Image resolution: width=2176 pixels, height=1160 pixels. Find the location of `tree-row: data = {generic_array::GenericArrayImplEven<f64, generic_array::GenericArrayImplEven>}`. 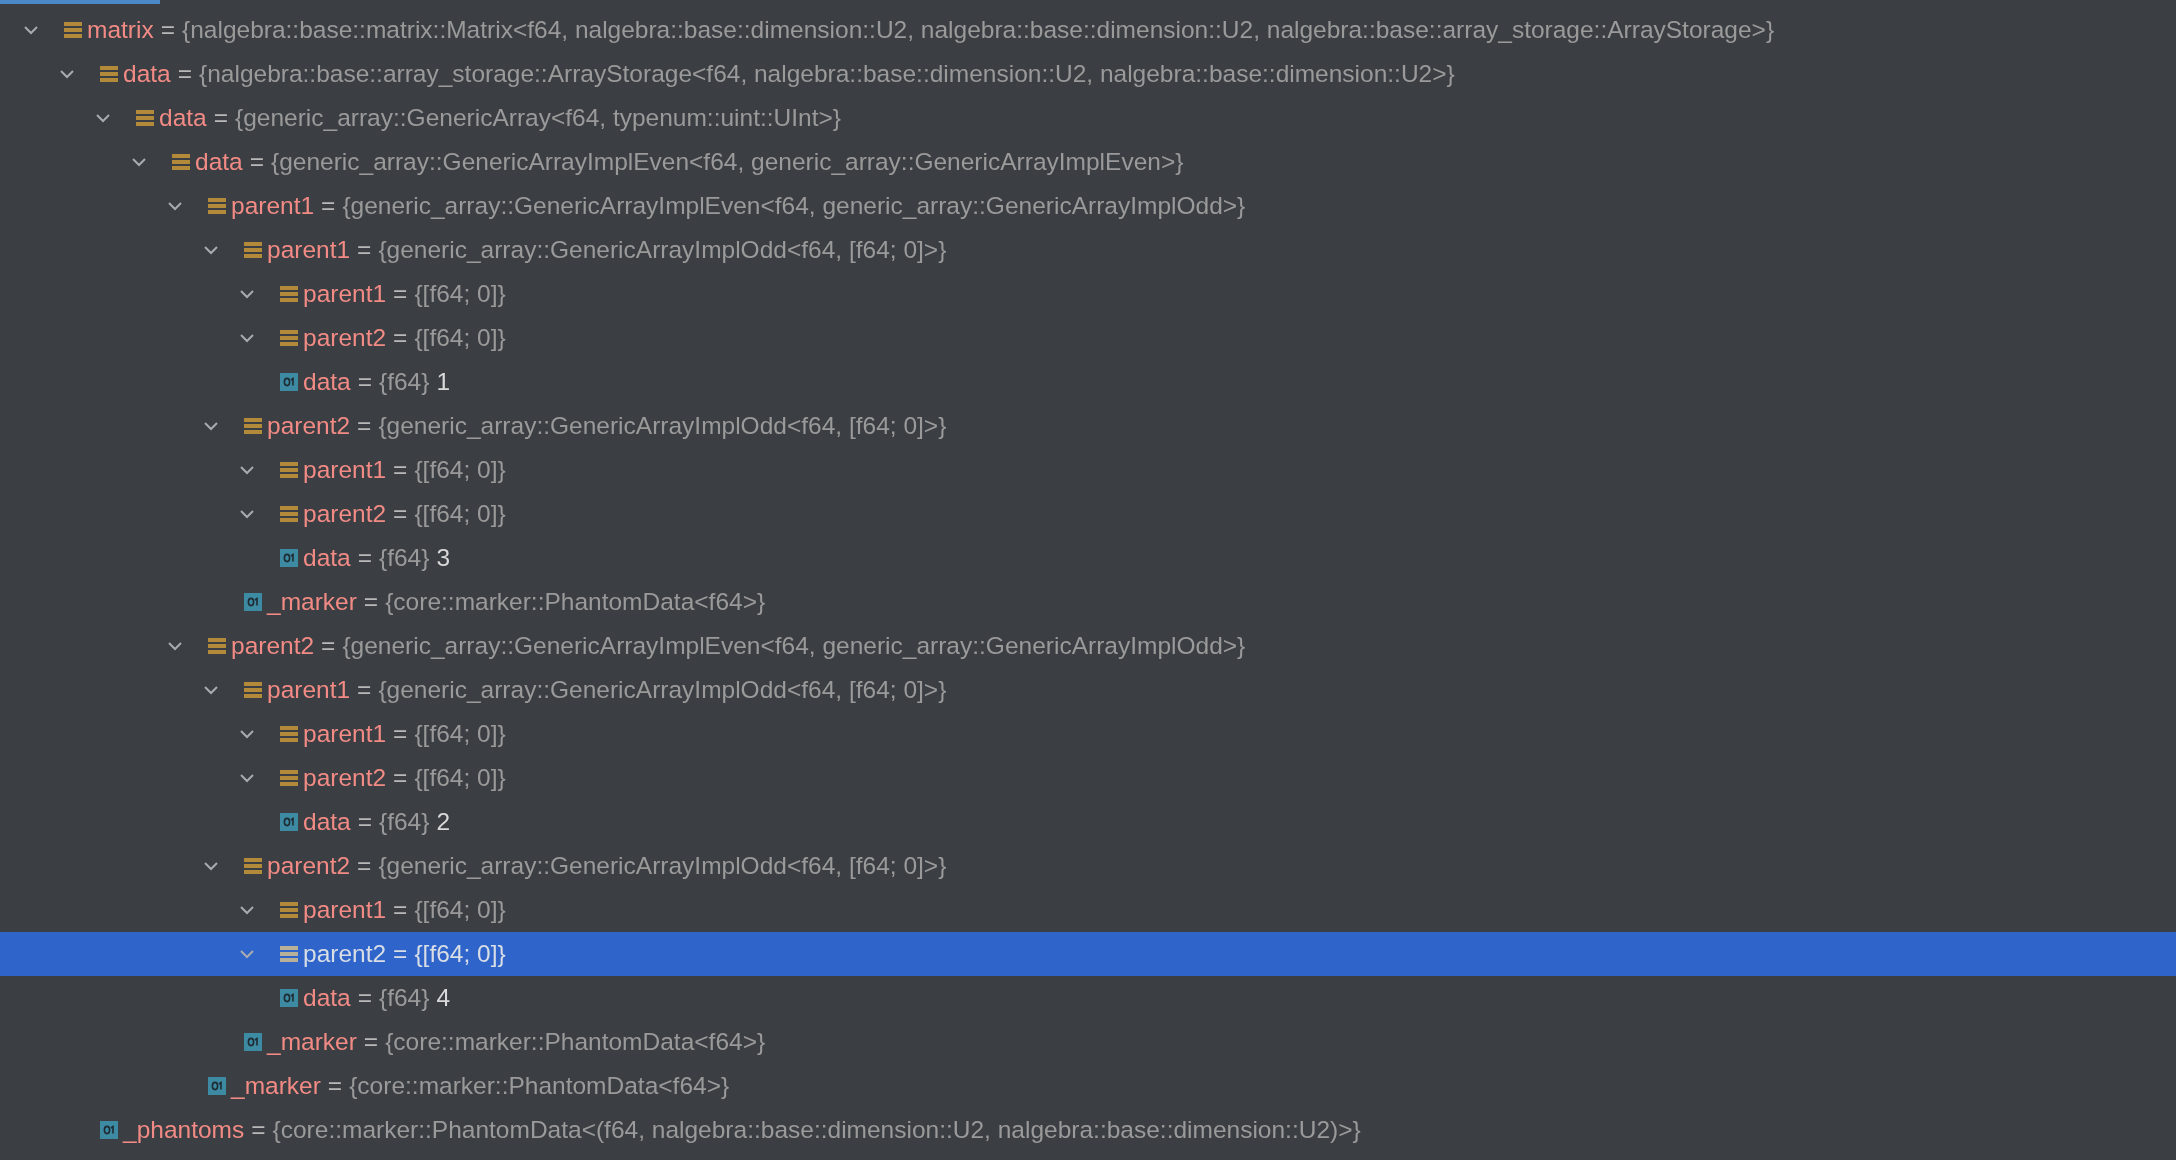

tree-row: data = {generic_array::GenericArrayImplEven<f64, generic_array::GenericArrayImplEven>} is located at coordinates (1088, 162).